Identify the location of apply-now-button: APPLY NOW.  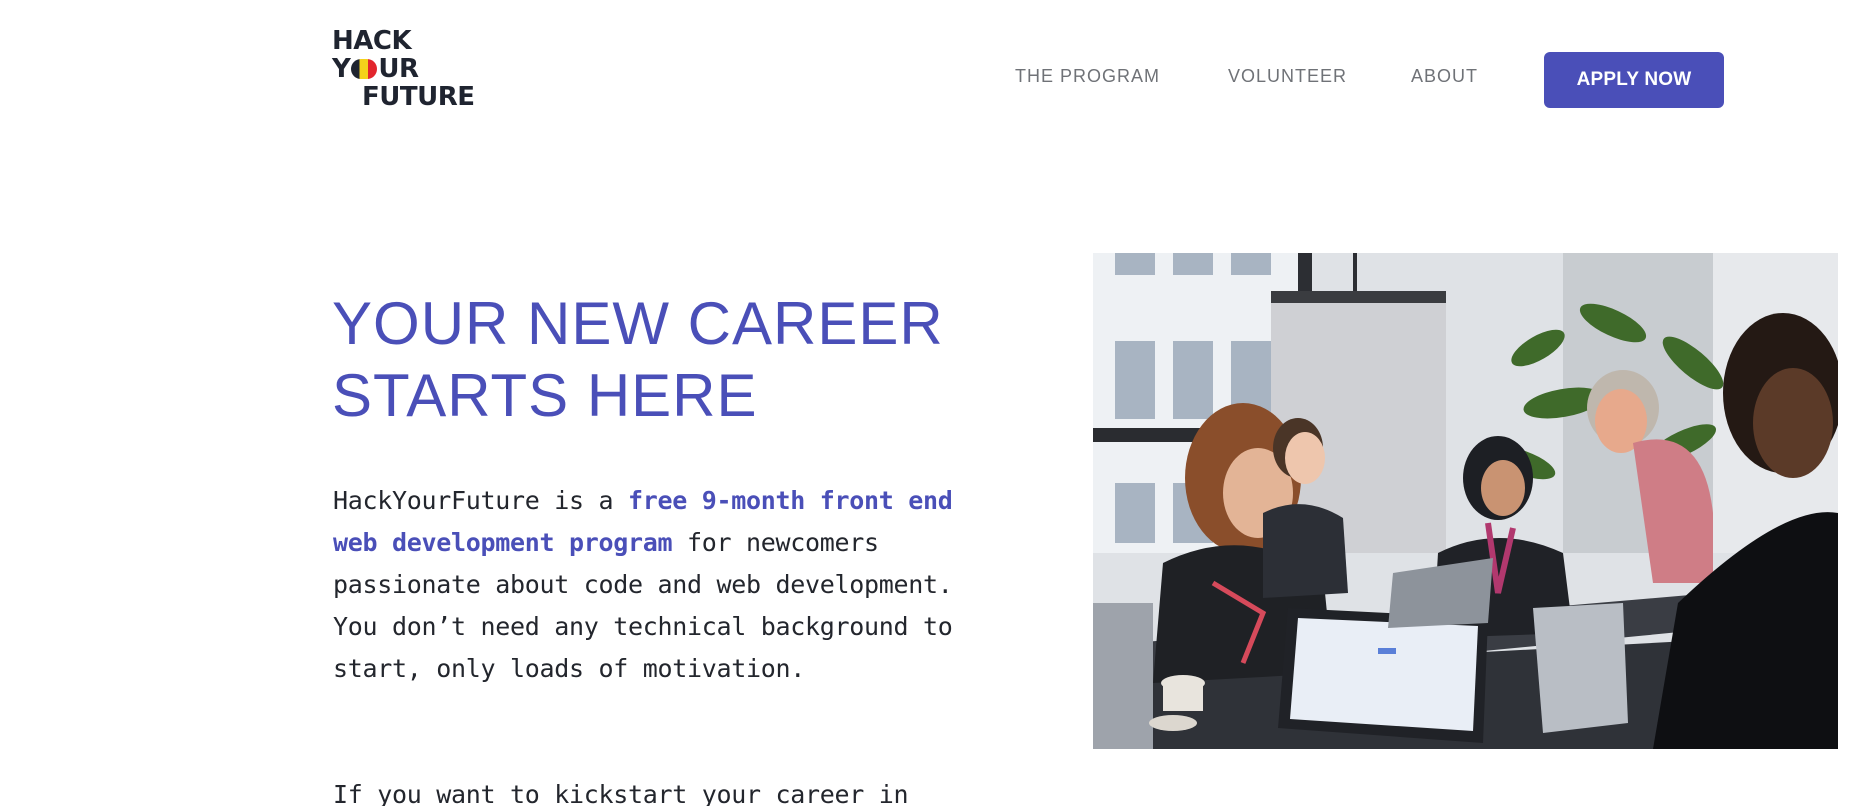
(1634, 80).